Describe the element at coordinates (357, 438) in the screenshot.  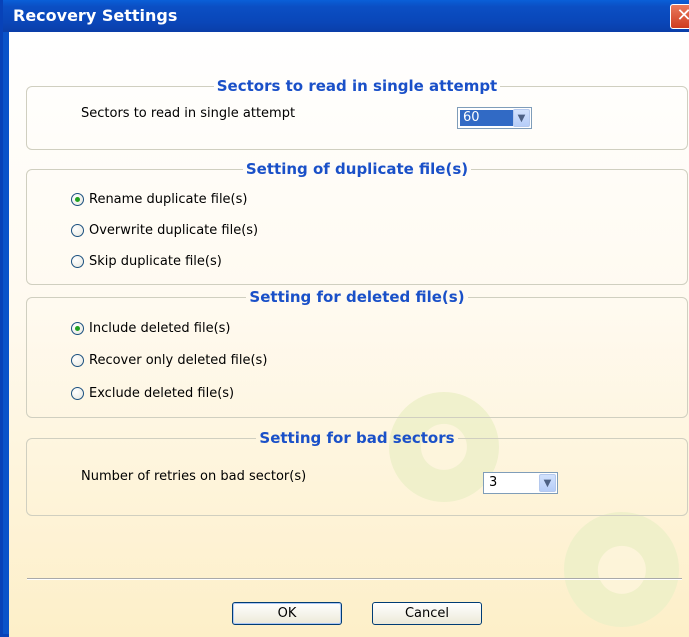
I see `bad-sectors-legend: Setting for bad sectors` at that location.